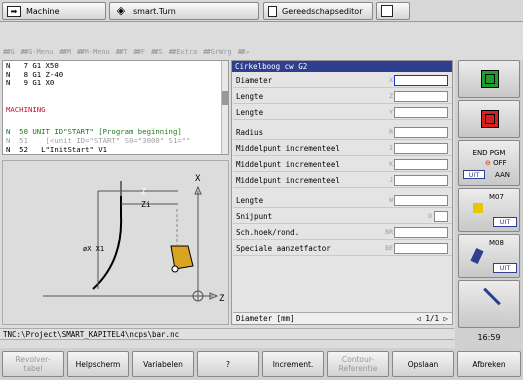 Image resolution: width=523 pixels, height=380 pixels. What do you see at coordinates (184, 11) in the screenshot?
I see `tab-smart-turn: ◈ smart.Turn` at bounding box center [184, 11].